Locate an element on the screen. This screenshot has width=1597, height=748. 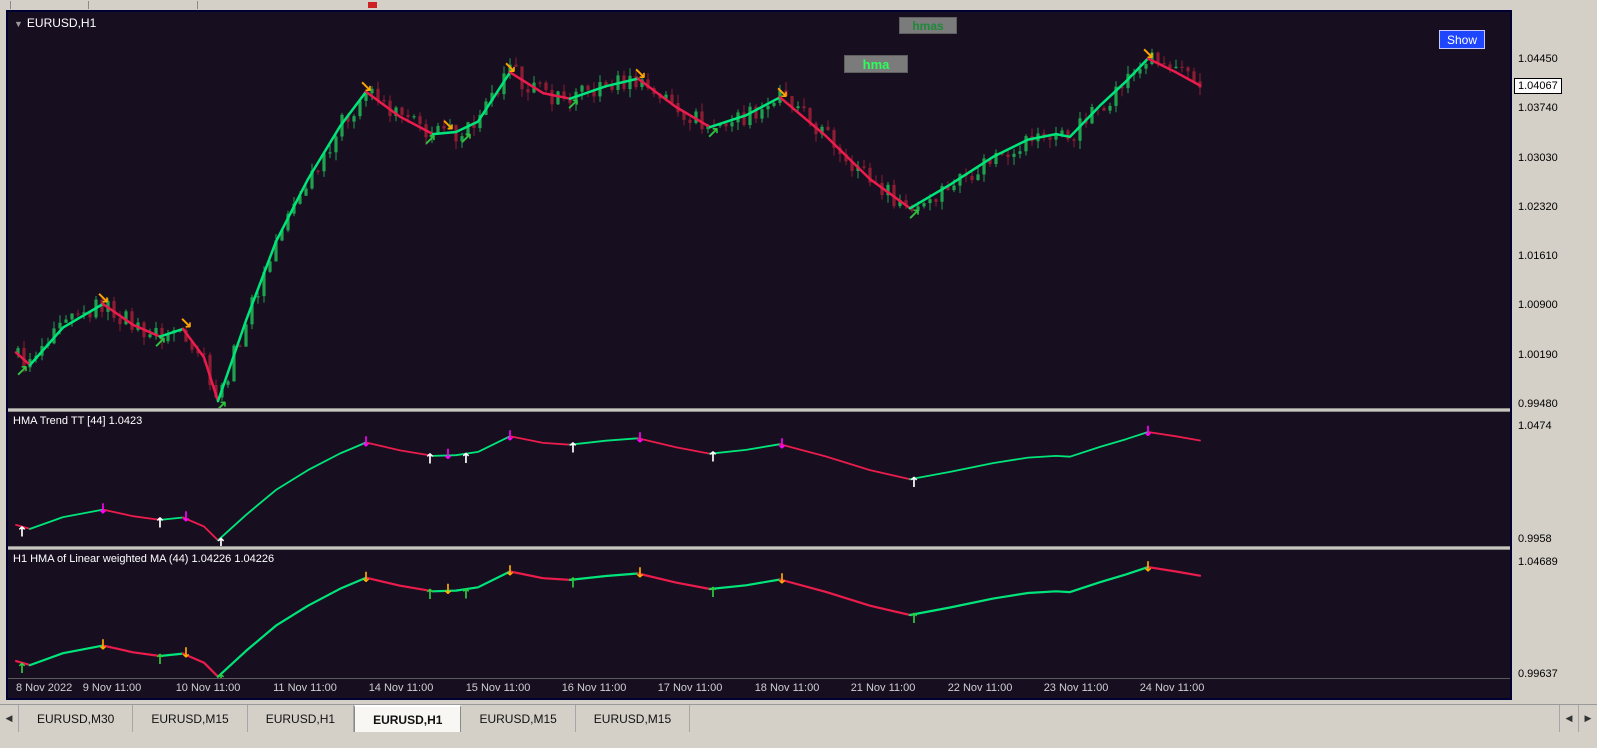
price-axis-label: 1.03030 is located at coordinates (1538, 158).